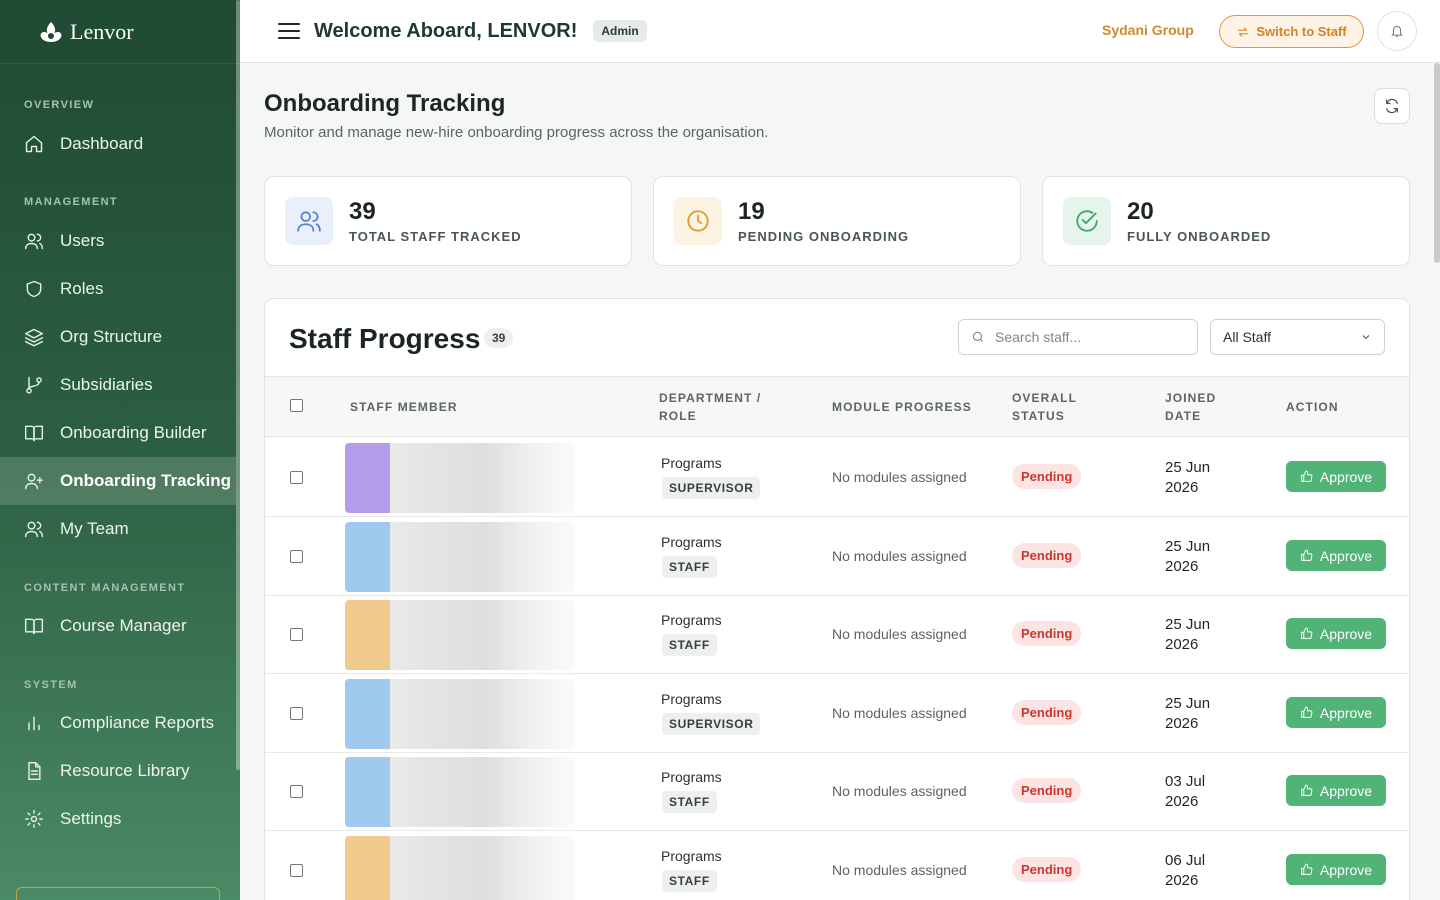  I want to click on sidebar-item-label: Roles, so click(82, 288).